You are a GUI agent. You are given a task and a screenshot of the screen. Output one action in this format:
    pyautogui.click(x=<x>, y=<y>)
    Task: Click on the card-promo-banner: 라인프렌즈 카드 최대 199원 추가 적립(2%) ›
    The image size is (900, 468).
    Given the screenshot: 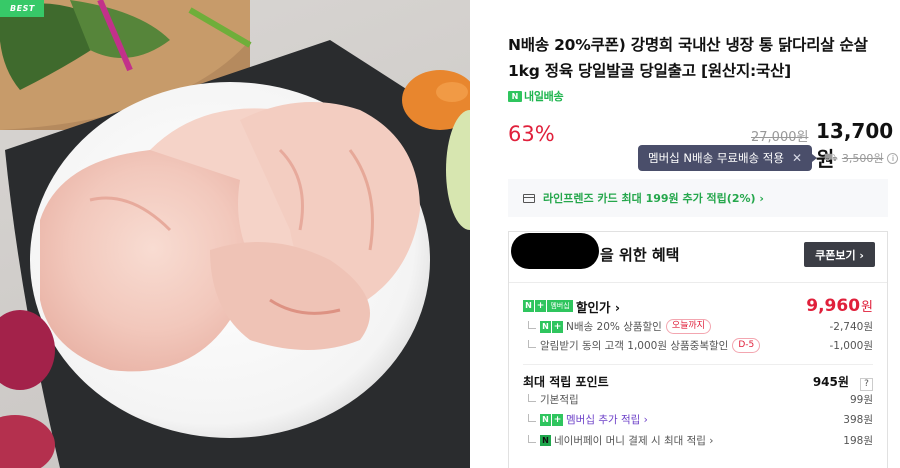 What is the action you would take?
    pyautogui.click(x=698, y=198)
    